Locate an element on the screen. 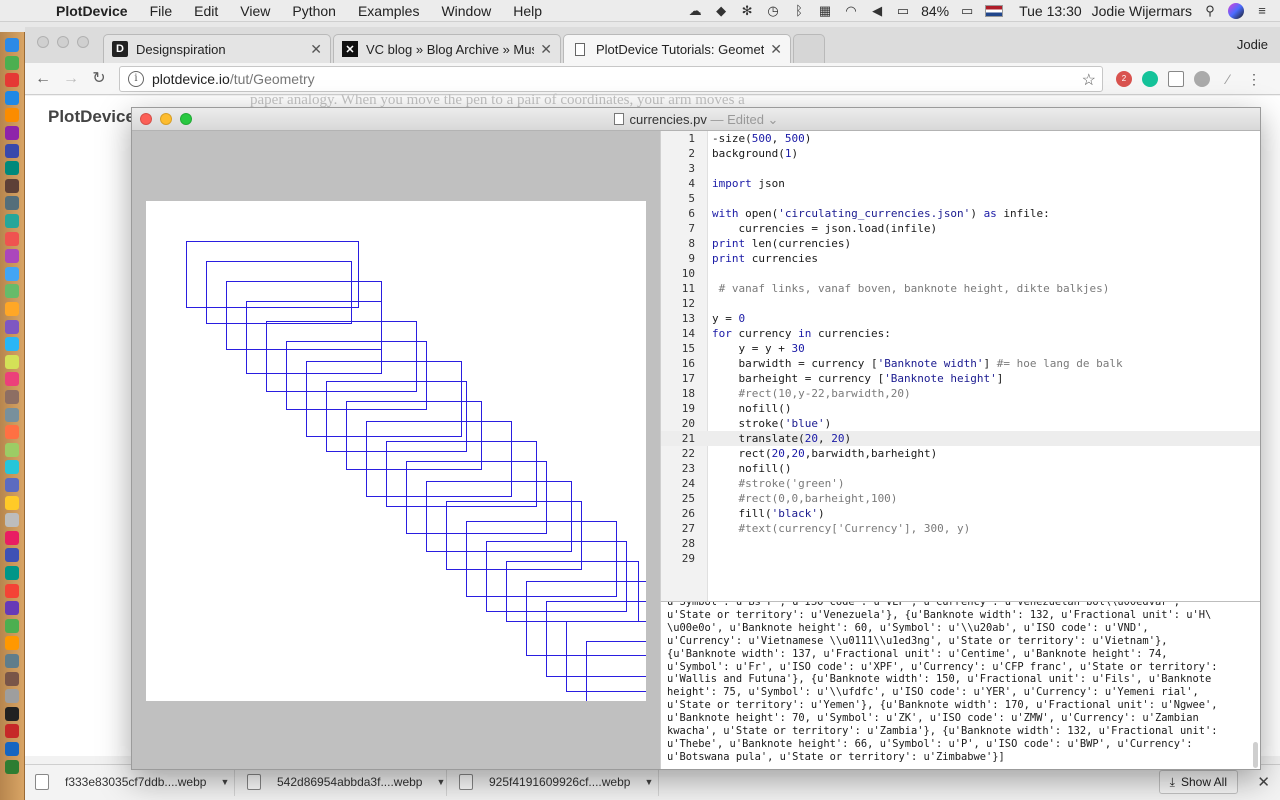 The height and width of the screenshot is (800, 1280). memory-icon: ▦ is located at coordinates (825, 11).